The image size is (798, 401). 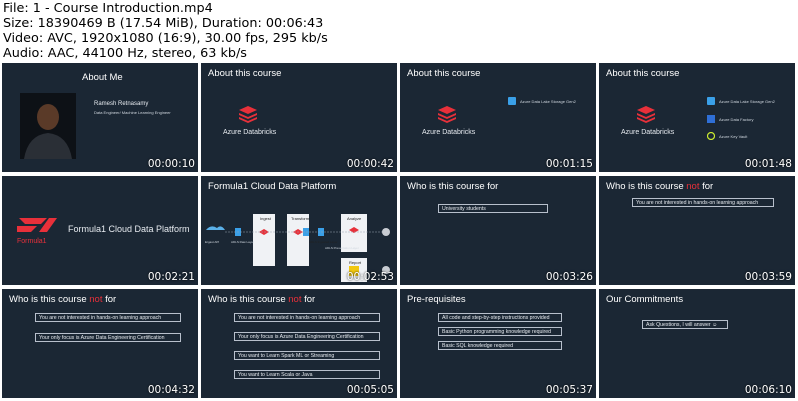 What do you see at coordinates (493, 208) in the screenshot?
I see `audience-item: University students` at bounding box center [493, 208].